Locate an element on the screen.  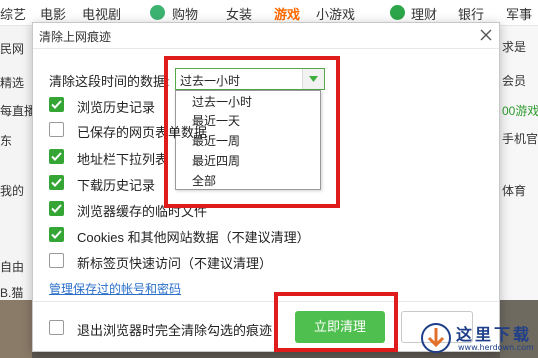
highlight-clear-button is located at coordinates (336, 322).